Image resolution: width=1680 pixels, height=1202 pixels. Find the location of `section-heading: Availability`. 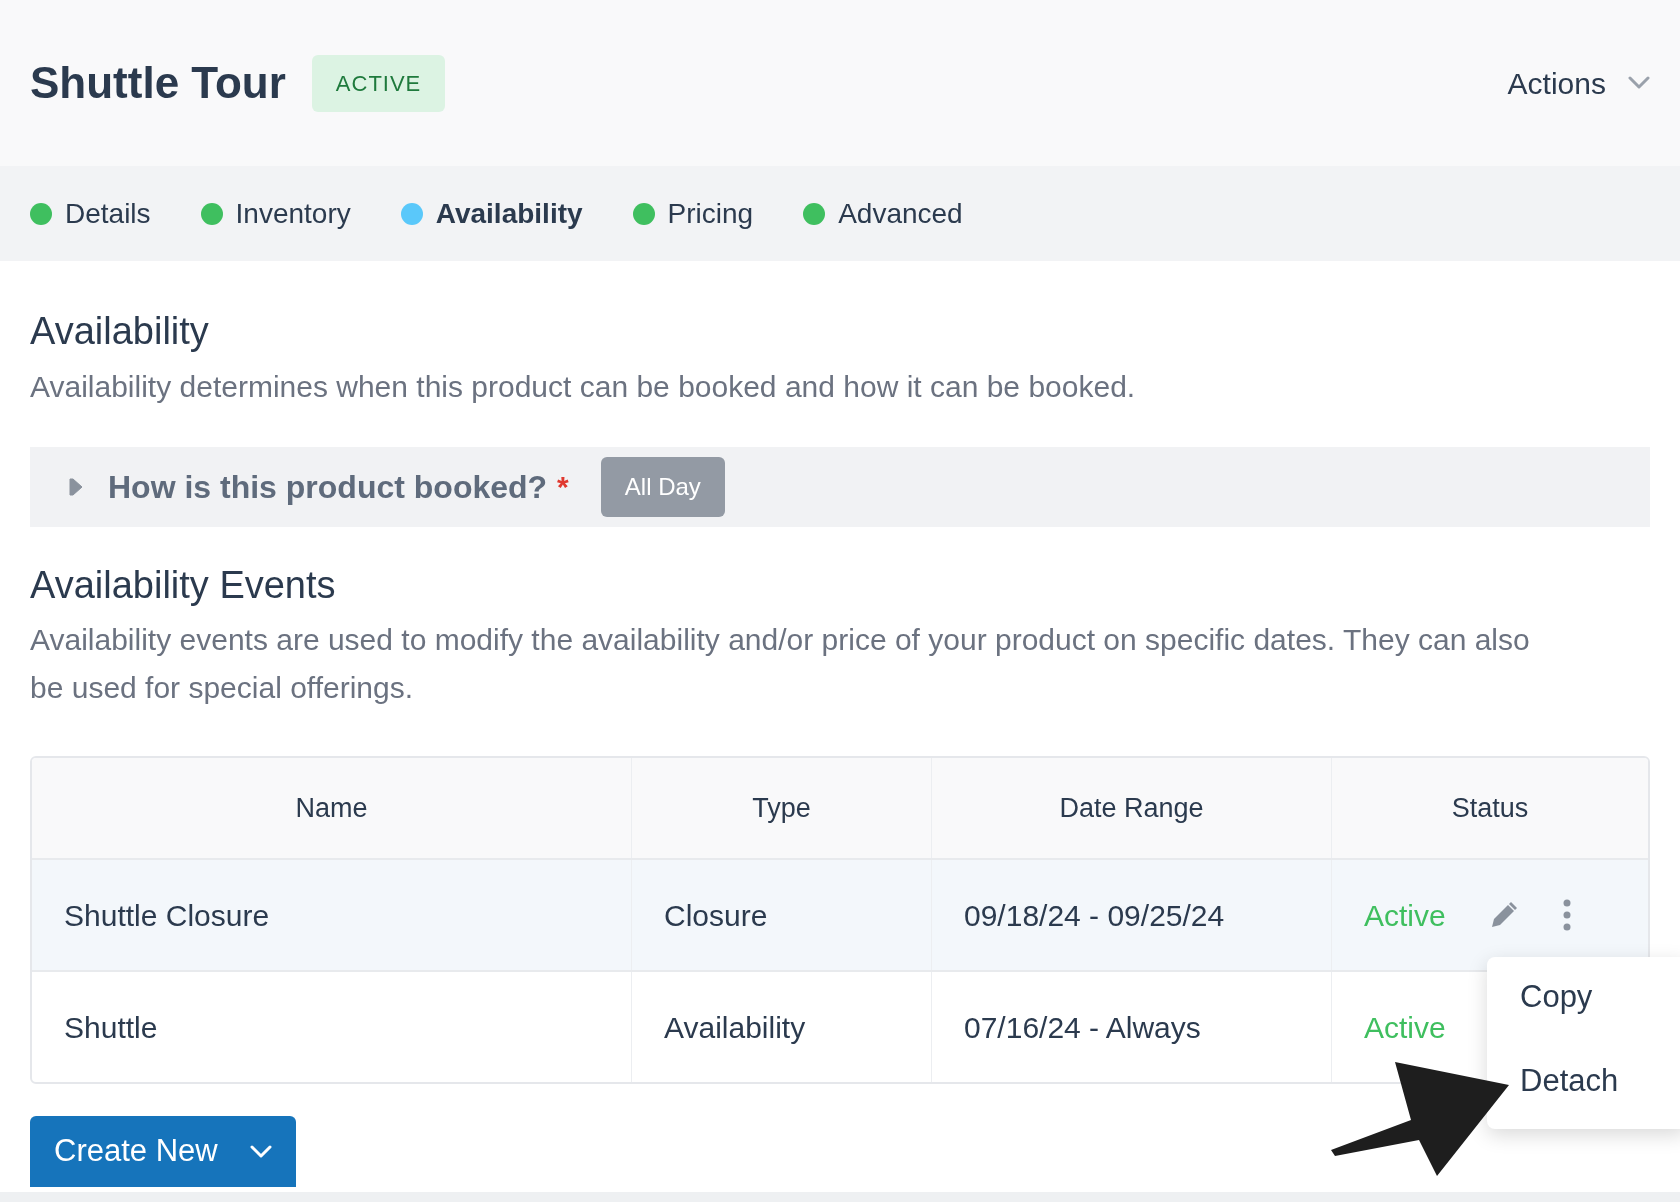

section-heading: Availability is located at coordinates (120, 331).